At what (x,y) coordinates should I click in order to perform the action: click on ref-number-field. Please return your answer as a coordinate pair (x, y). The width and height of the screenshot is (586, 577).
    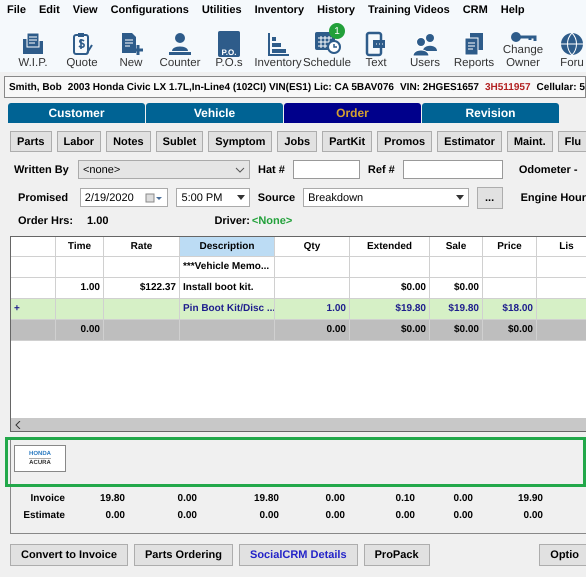
    Looking at the image, I should click on (452, 169).